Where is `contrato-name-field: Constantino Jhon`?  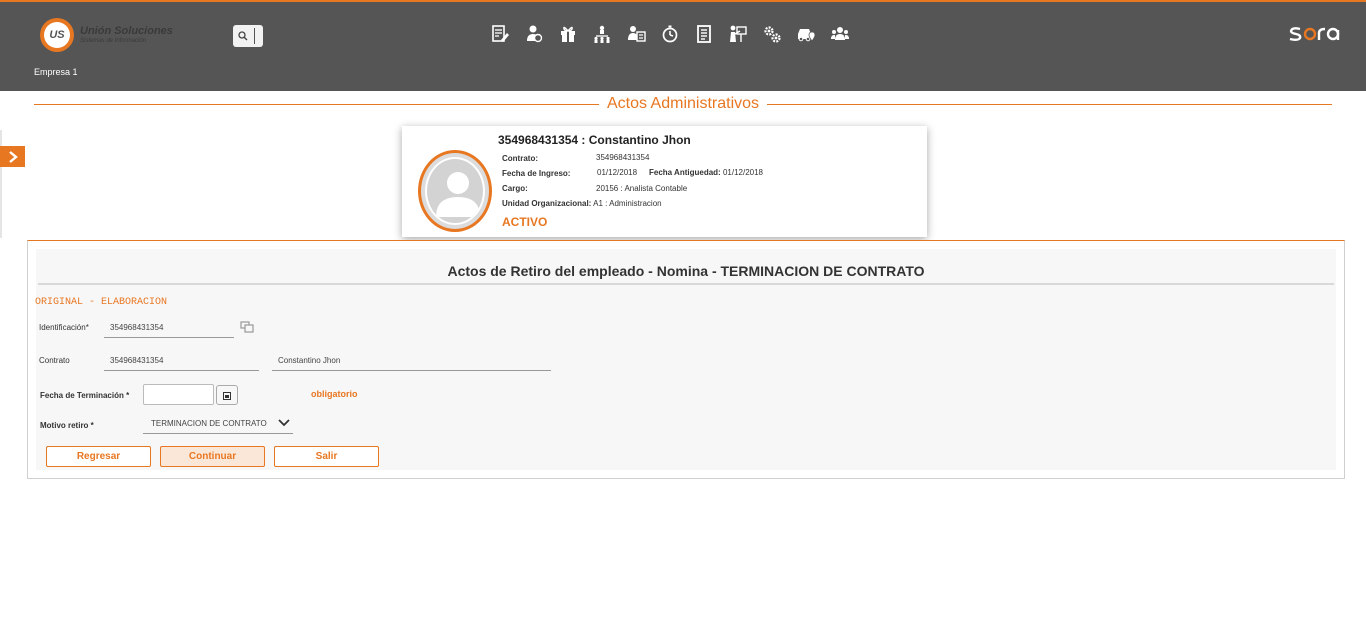 contrato-name-field: Constantino Jhon is located at coordinates (411, 363).